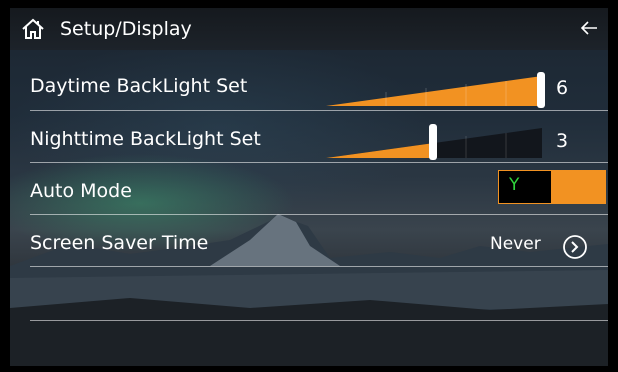  I want to click on nighttime-slider-handle, so click(433, 142).